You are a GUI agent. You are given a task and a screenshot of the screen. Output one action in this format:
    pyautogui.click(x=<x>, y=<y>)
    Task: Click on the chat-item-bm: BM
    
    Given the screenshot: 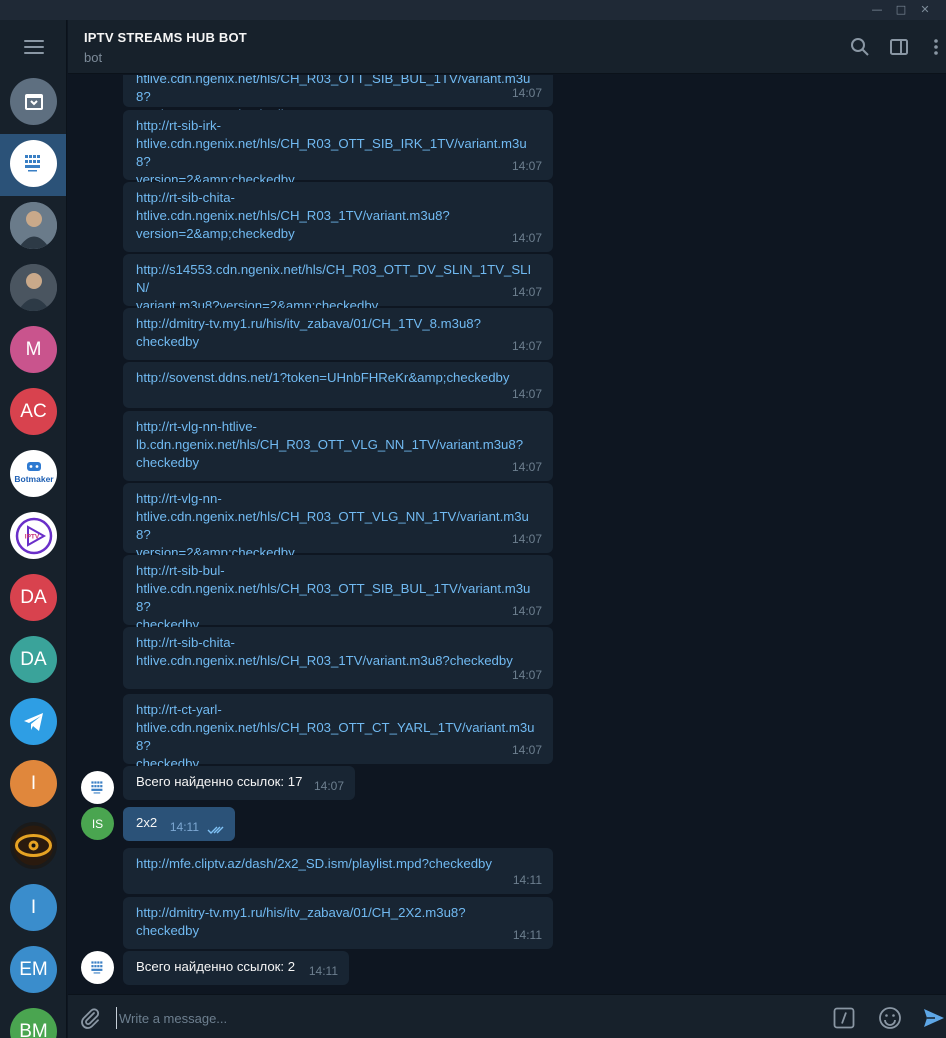 What is the action you would take?
    pyautogui.click(x=33, y=1020)
    